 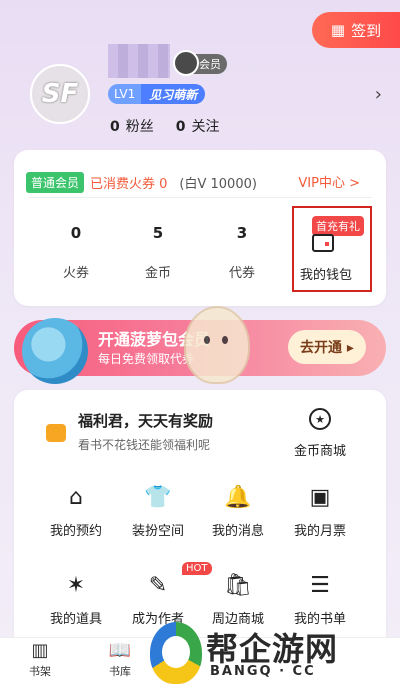 I want to click on tab-bookshelf: ▥ 书架, so click(x=40, y=659).